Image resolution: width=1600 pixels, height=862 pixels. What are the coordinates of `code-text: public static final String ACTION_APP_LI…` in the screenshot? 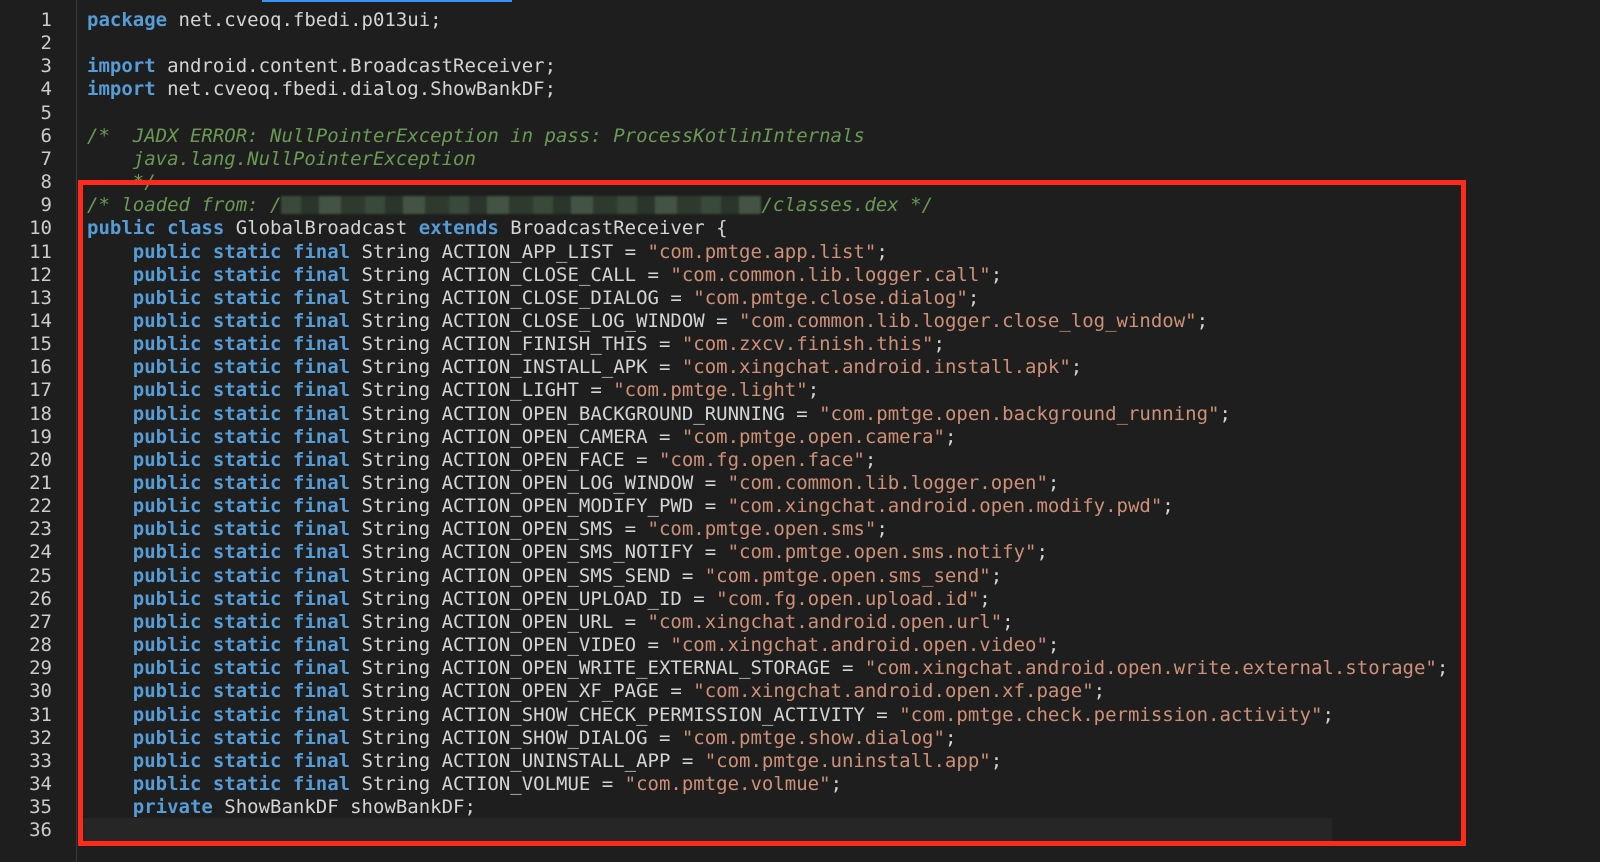 It's located at (487, 253).